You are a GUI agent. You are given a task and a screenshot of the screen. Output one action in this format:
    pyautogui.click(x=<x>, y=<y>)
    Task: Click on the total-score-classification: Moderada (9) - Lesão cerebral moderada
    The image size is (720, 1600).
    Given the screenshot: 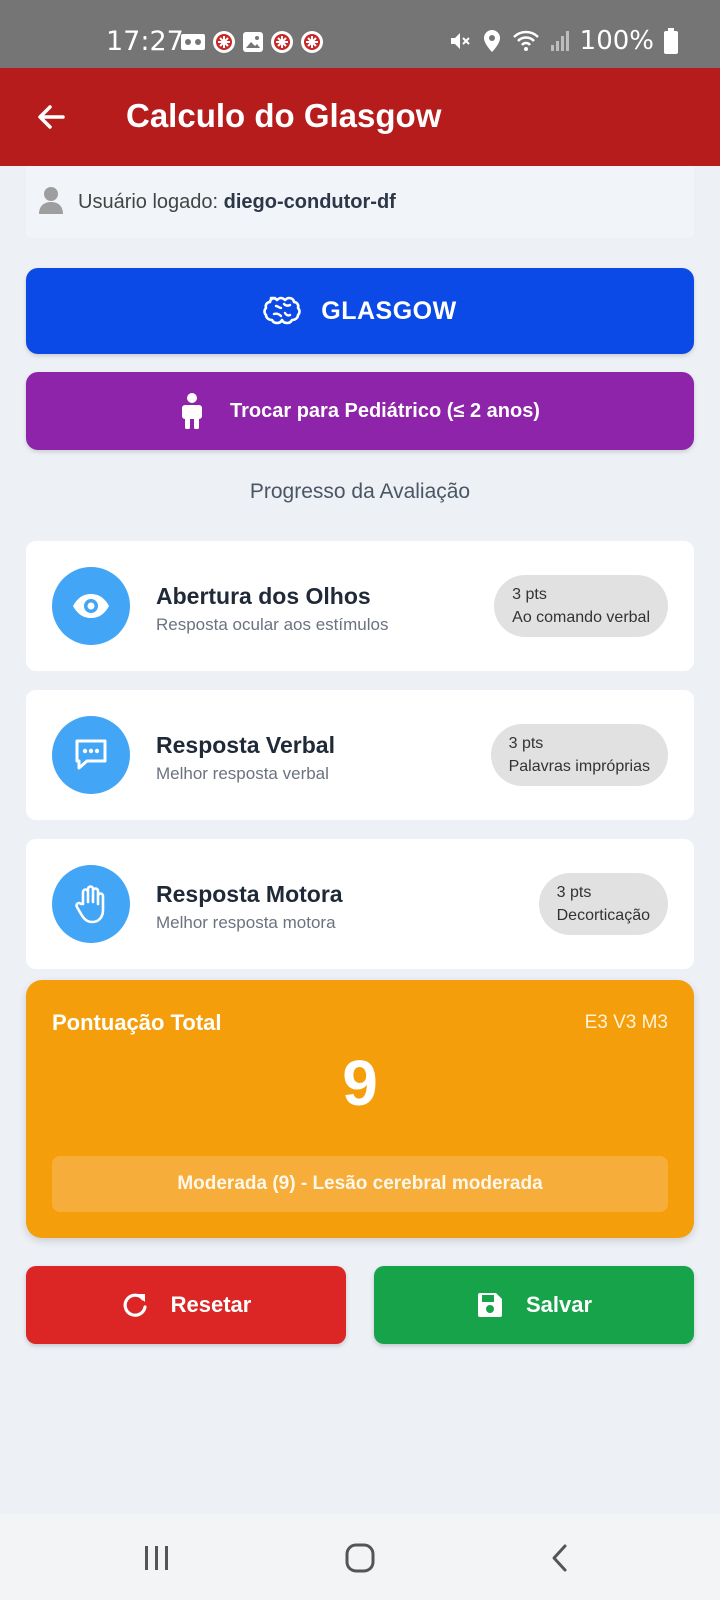 What is the action you would take?
    pyautogui.click(x=360, y=1184)
    